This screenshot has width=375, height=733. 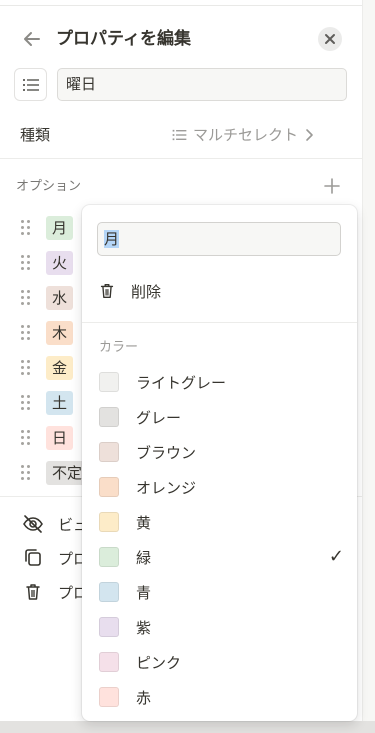 I want to click on color-label: ライトグレー, so click(x=181, y=382).